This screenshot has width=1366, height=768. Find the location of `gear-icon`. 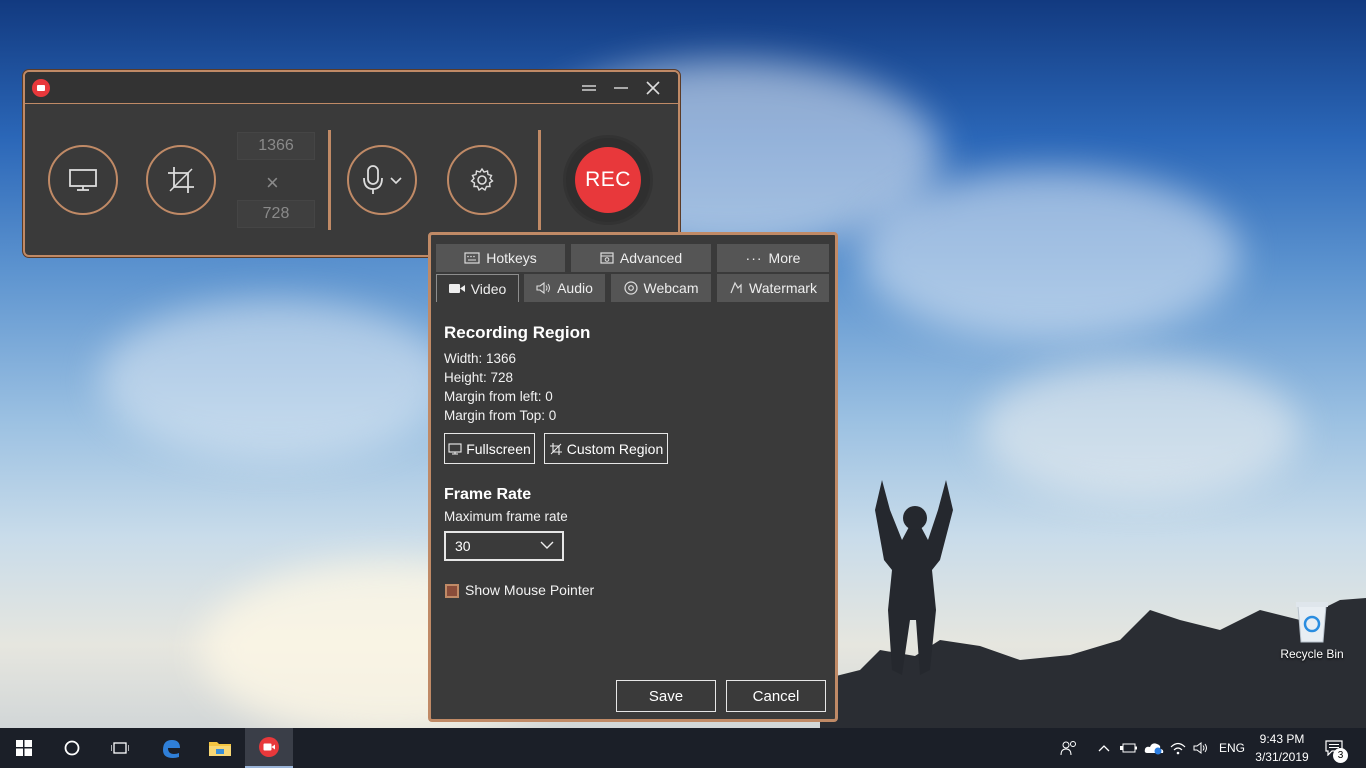

gear-icon is located at coordinates (482, 179).